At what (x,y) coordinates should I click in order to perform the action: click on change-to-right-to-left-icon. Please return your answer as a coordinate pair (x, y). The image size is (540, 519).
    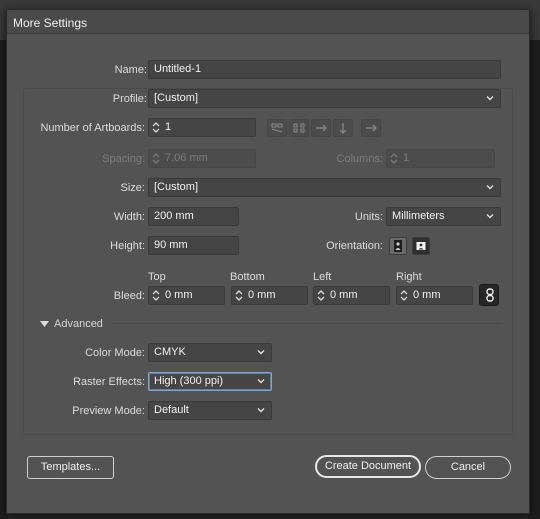
    Looking at the image, I should click on (371, 128).